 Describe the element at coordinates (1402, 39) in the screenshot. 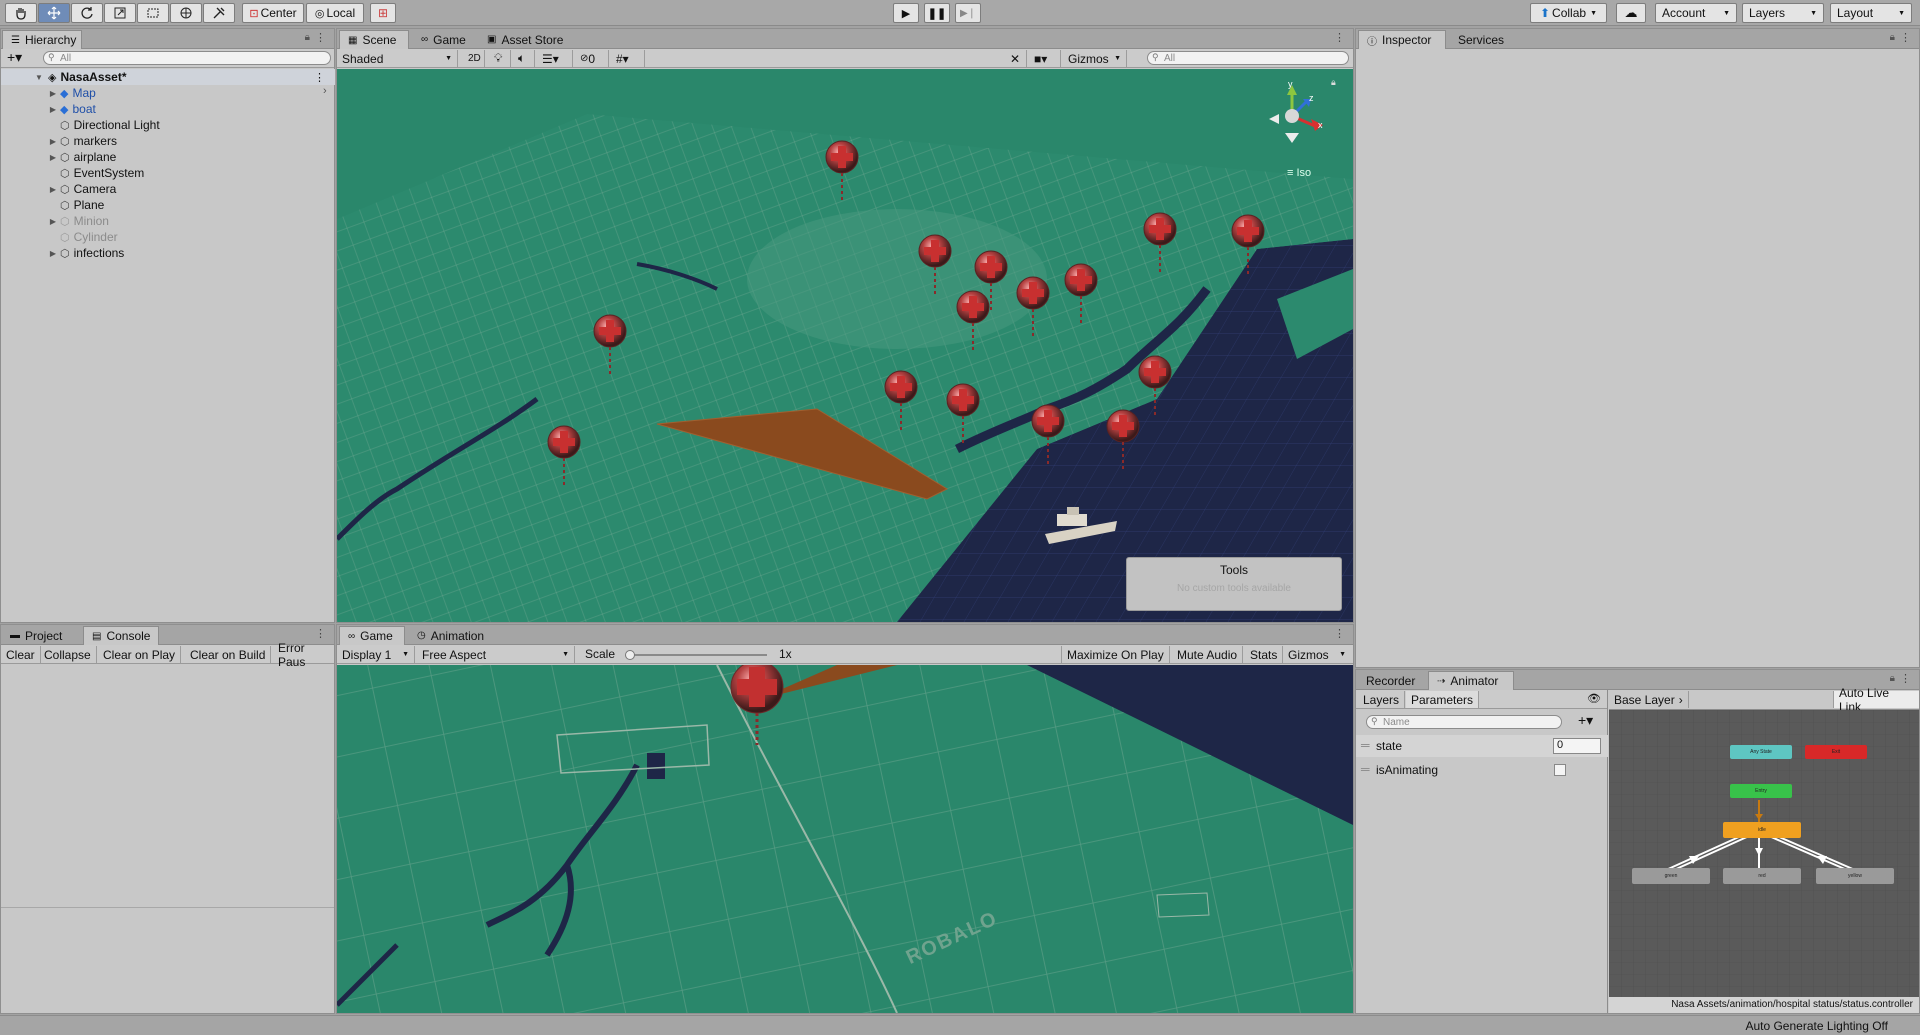

I see `tab-inspector: ⓘ Inspector` at that location.